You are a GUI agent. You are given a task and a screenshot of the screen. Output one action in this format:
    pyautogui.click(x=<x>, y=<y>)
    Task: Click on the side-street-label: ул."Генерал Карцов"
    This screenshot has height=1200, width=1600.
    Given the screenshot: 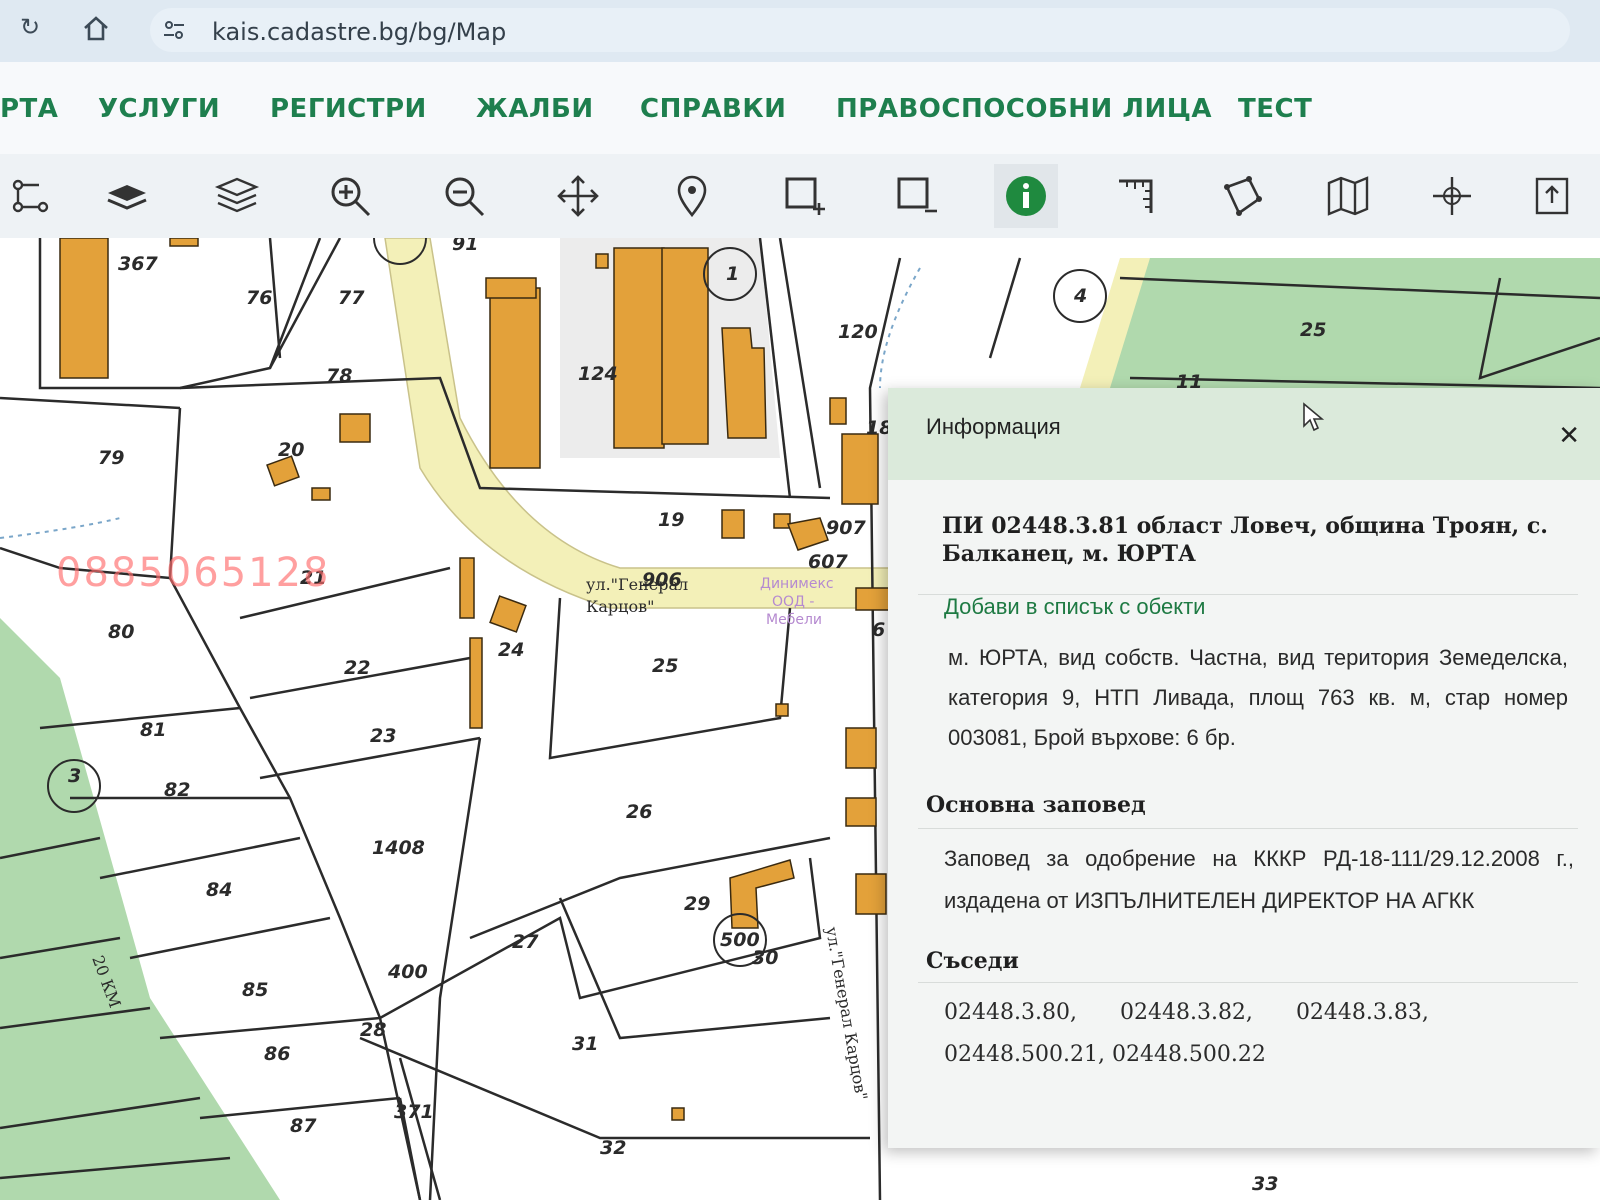 What is the action you would take?
    pyautogui.click(x=846, y=1013)
    